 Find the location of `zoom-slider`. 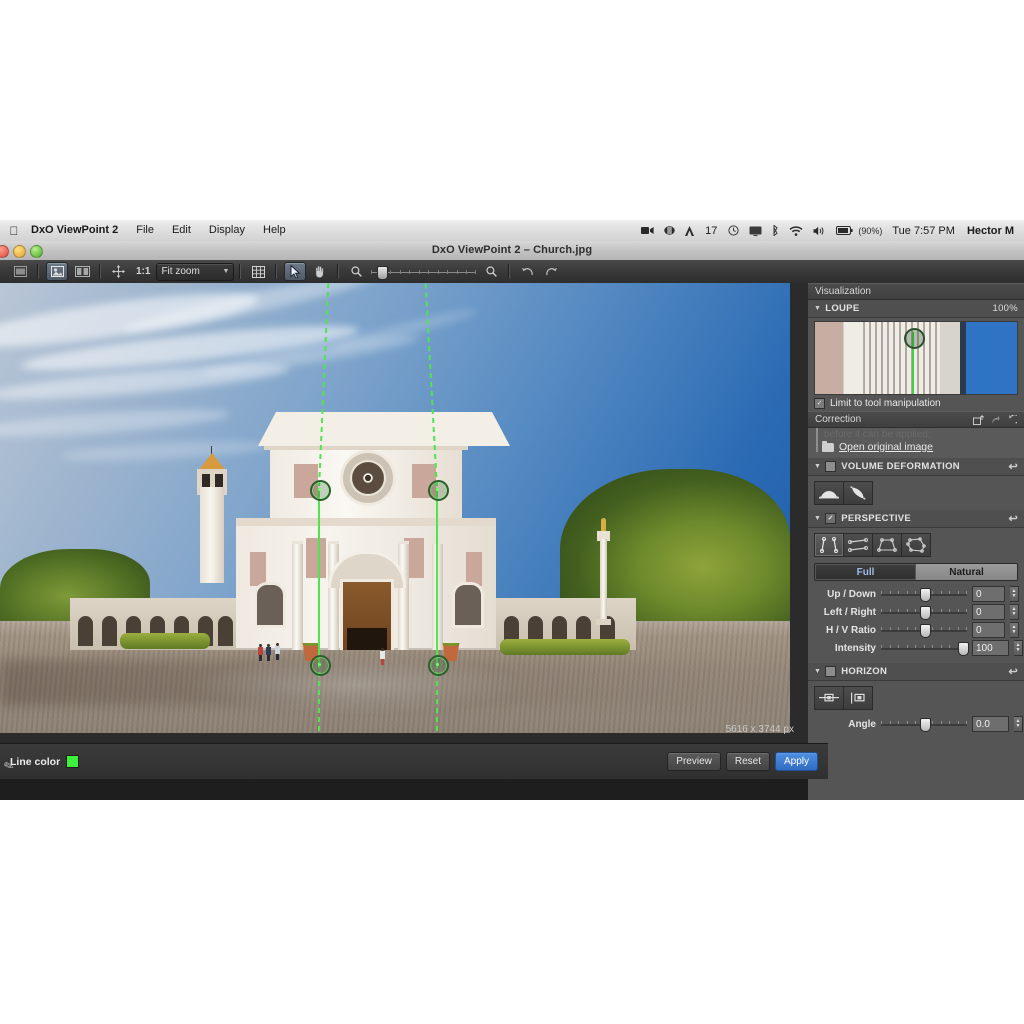

zoom-slider is located at coordinates (424, 272).